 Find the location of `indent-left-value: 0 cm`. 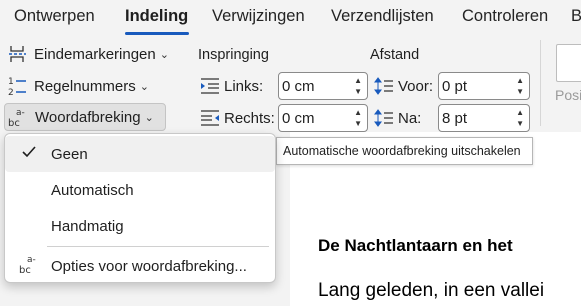

indent-left-value: 0 cm is located at coordinates (298, 86).